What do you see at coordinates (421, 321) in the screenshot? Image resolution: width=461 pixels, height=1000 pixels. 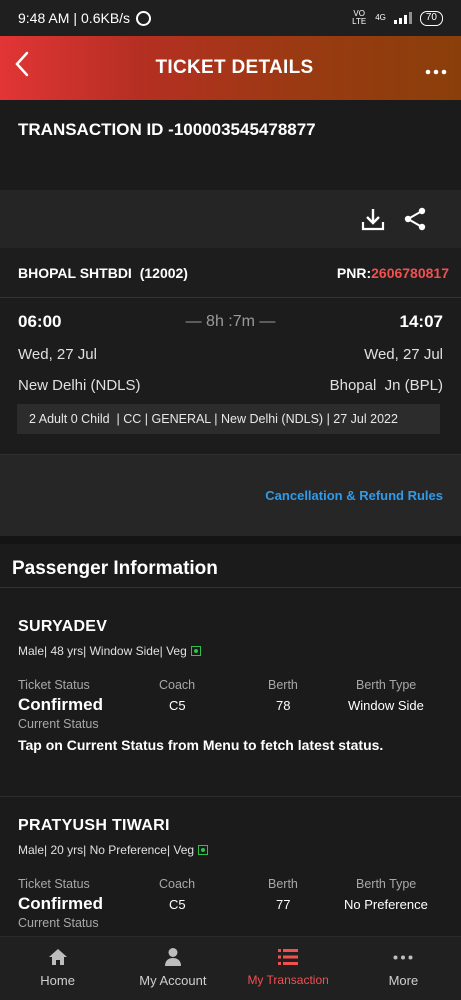 I see `arrival-time: 14:07` at bounding box center [421, 321].